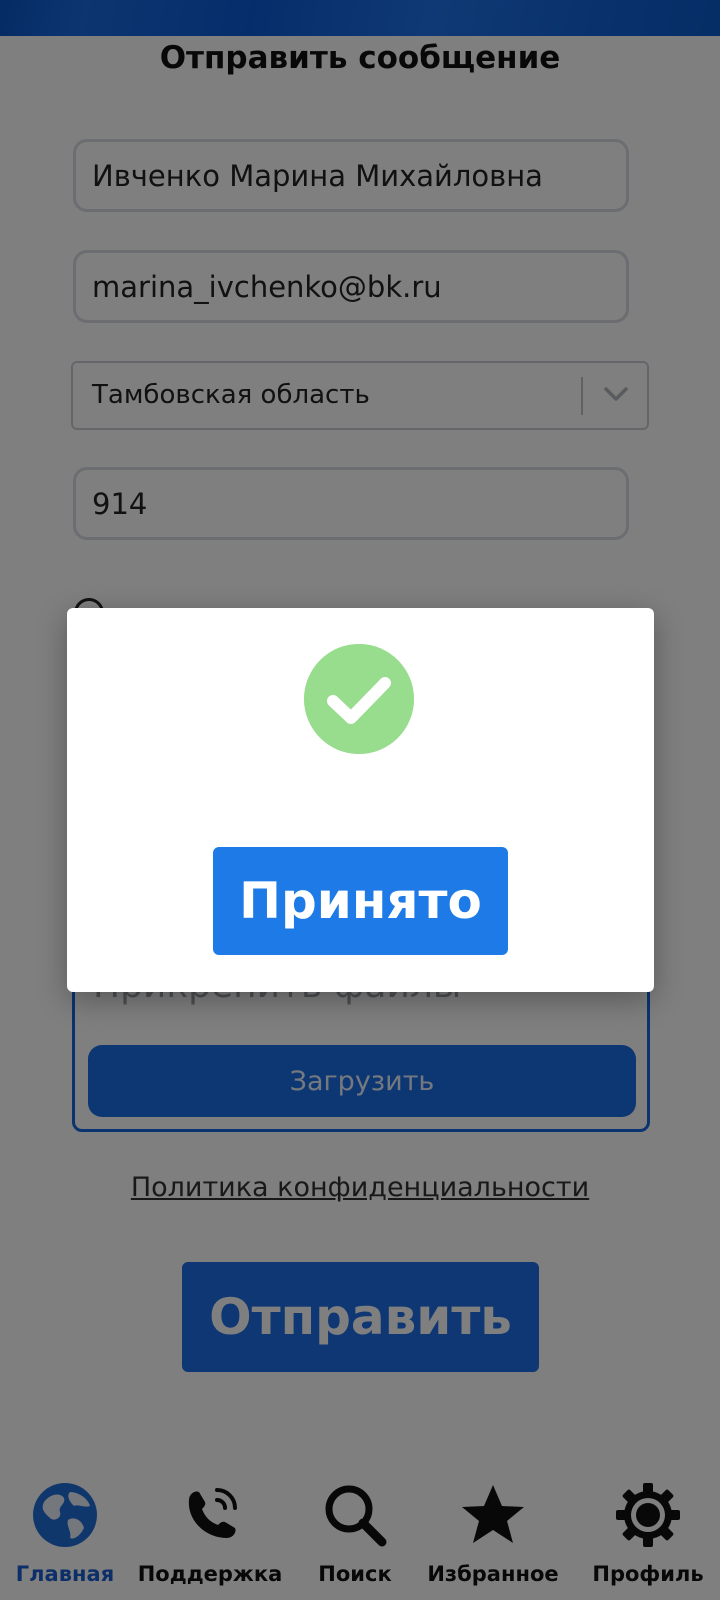  Describe the element at coordinates (360, 901) in the screenshot. I see `accept-button: Принято` at that location.